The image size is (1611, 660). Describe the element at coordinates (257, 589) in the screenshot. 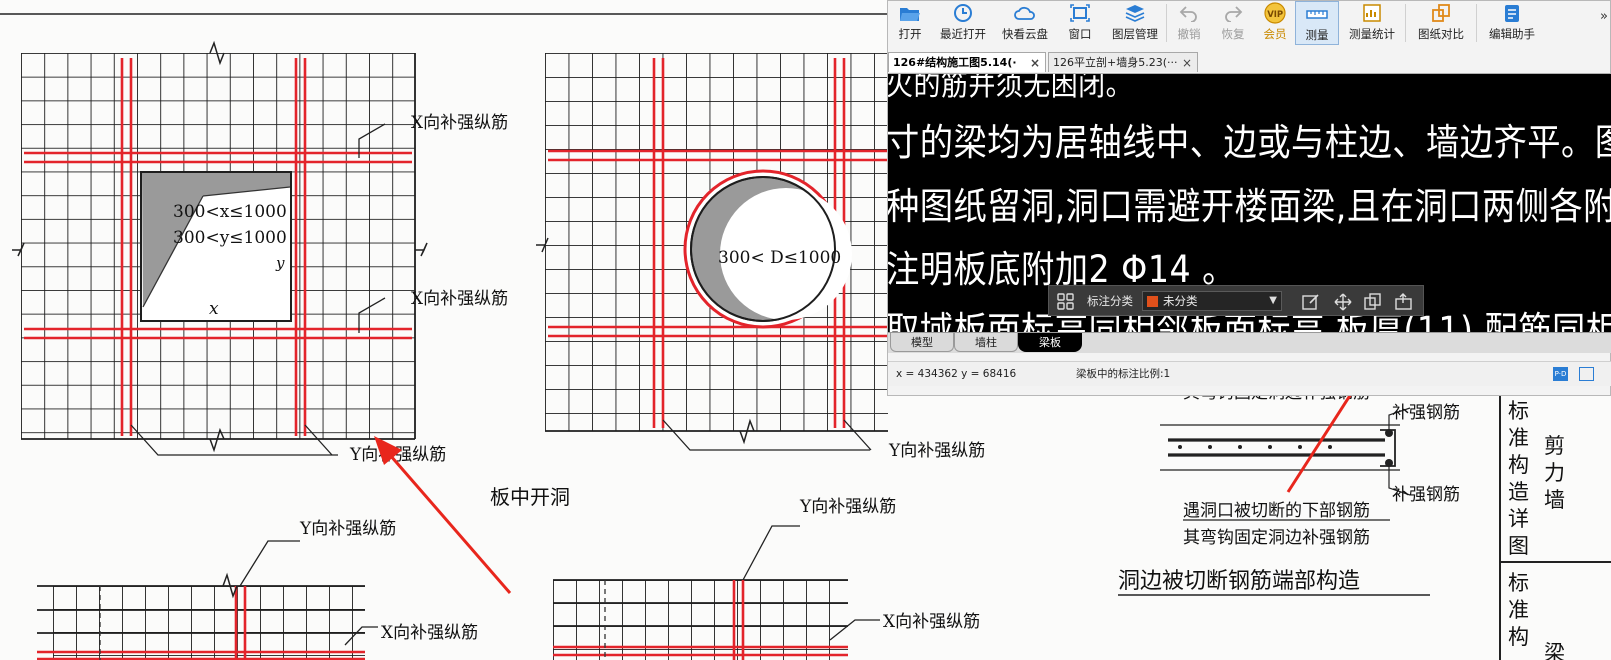

I see `section-panel-left: Y向补强纵筋 X向补强纵筋` at that location.